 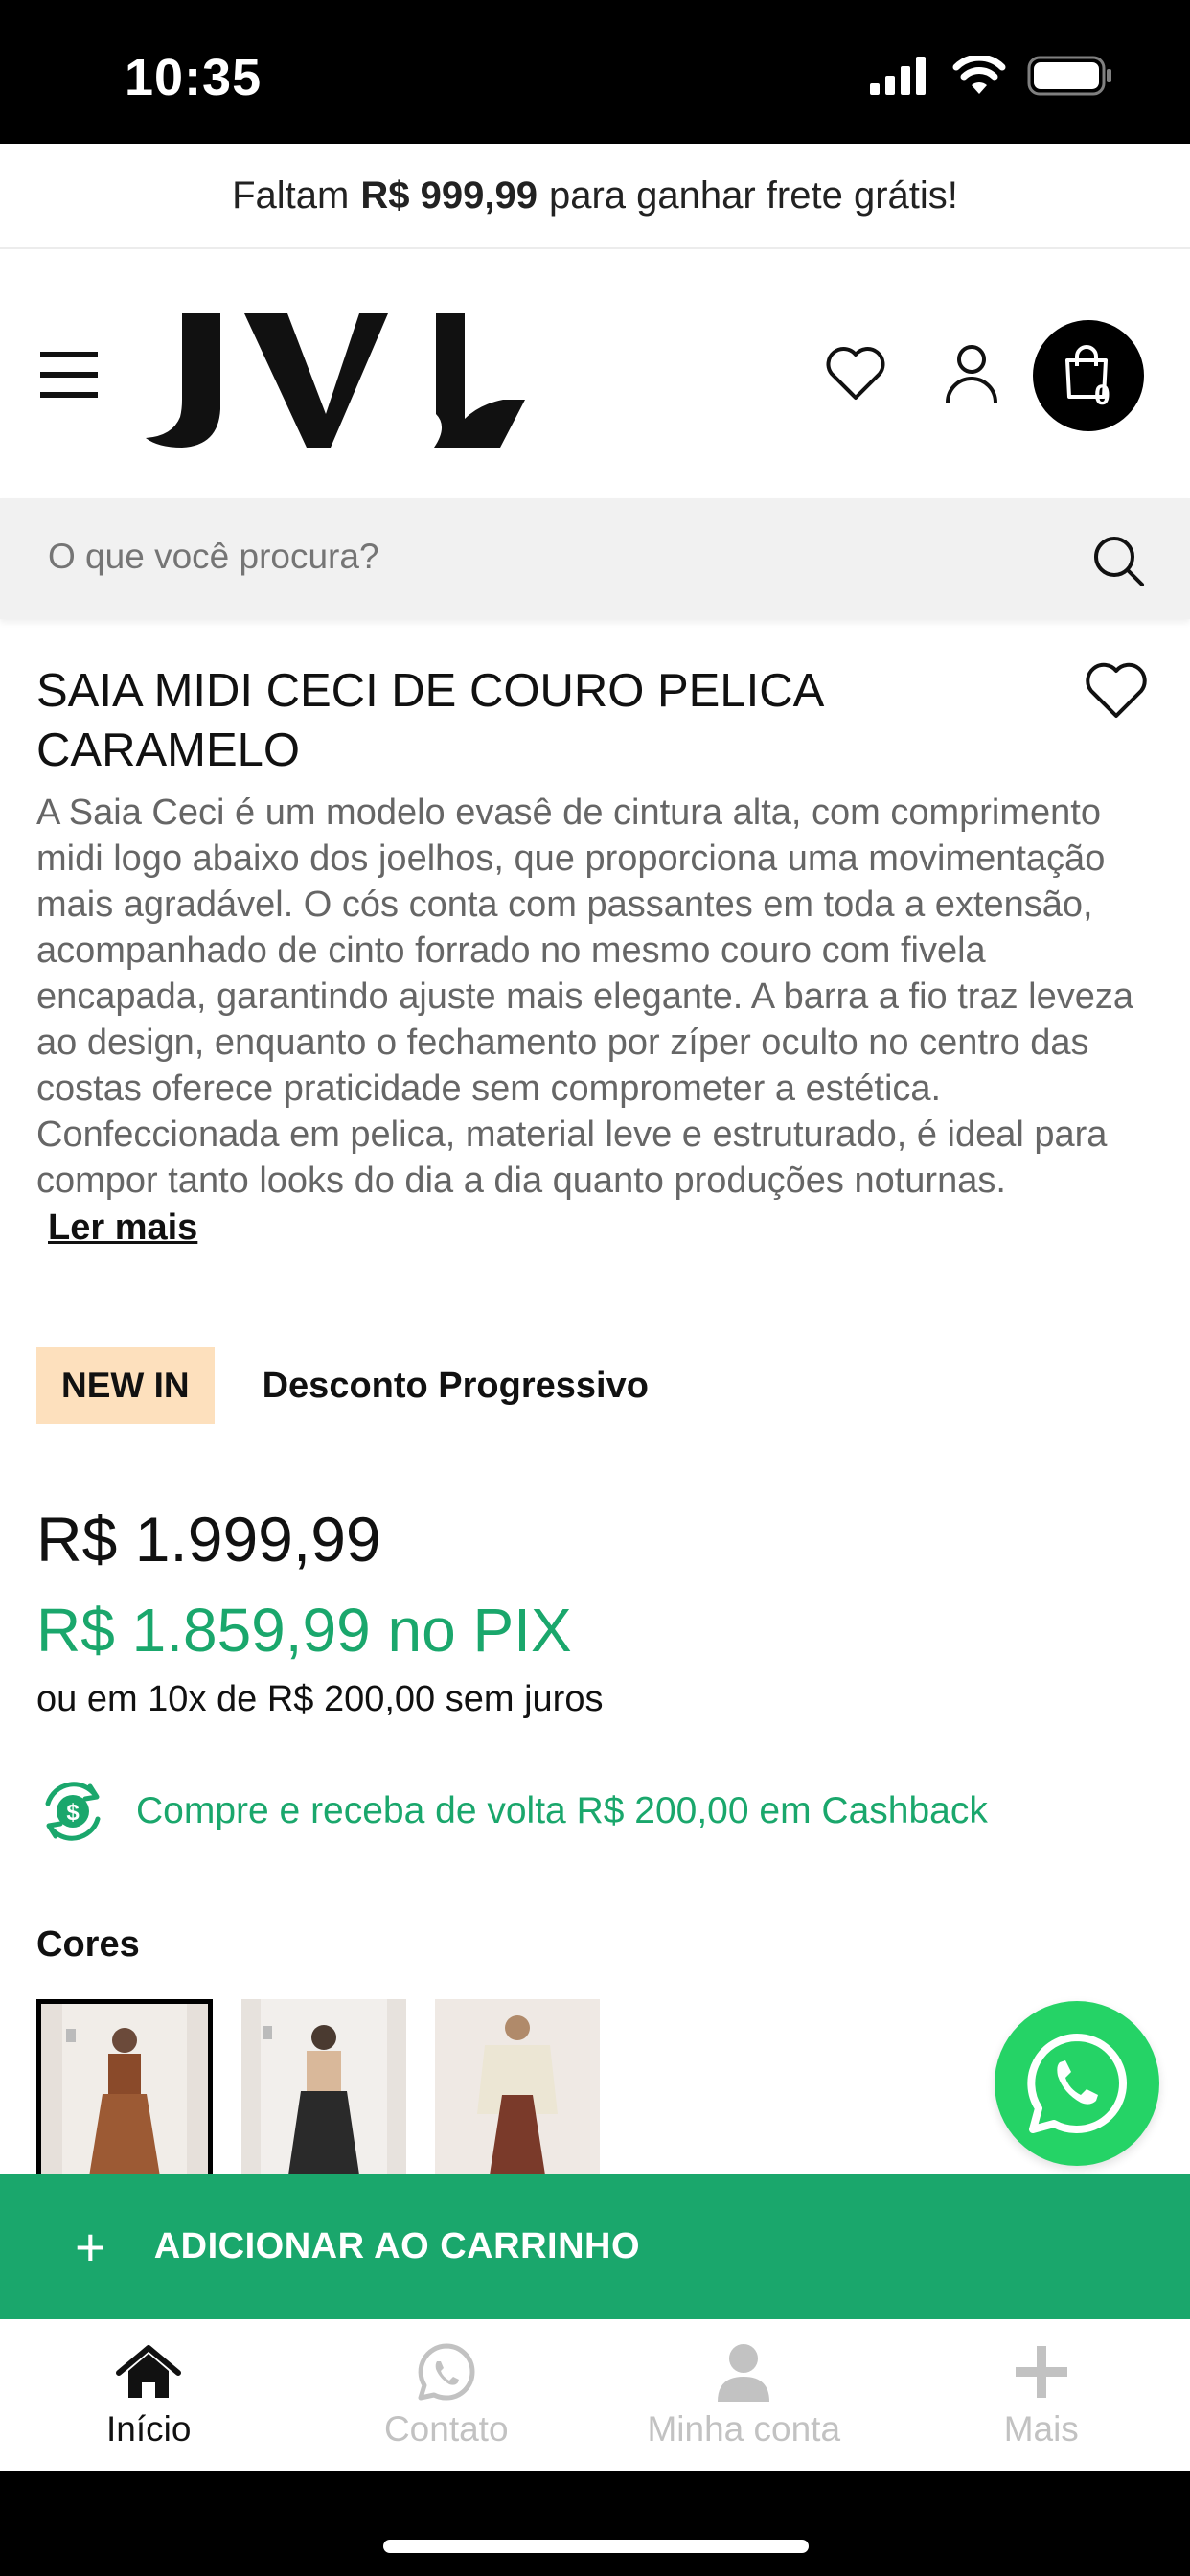 I want to click on pix-price: R$ 1.859,99 no PIX, so click(x=304, y=1630).